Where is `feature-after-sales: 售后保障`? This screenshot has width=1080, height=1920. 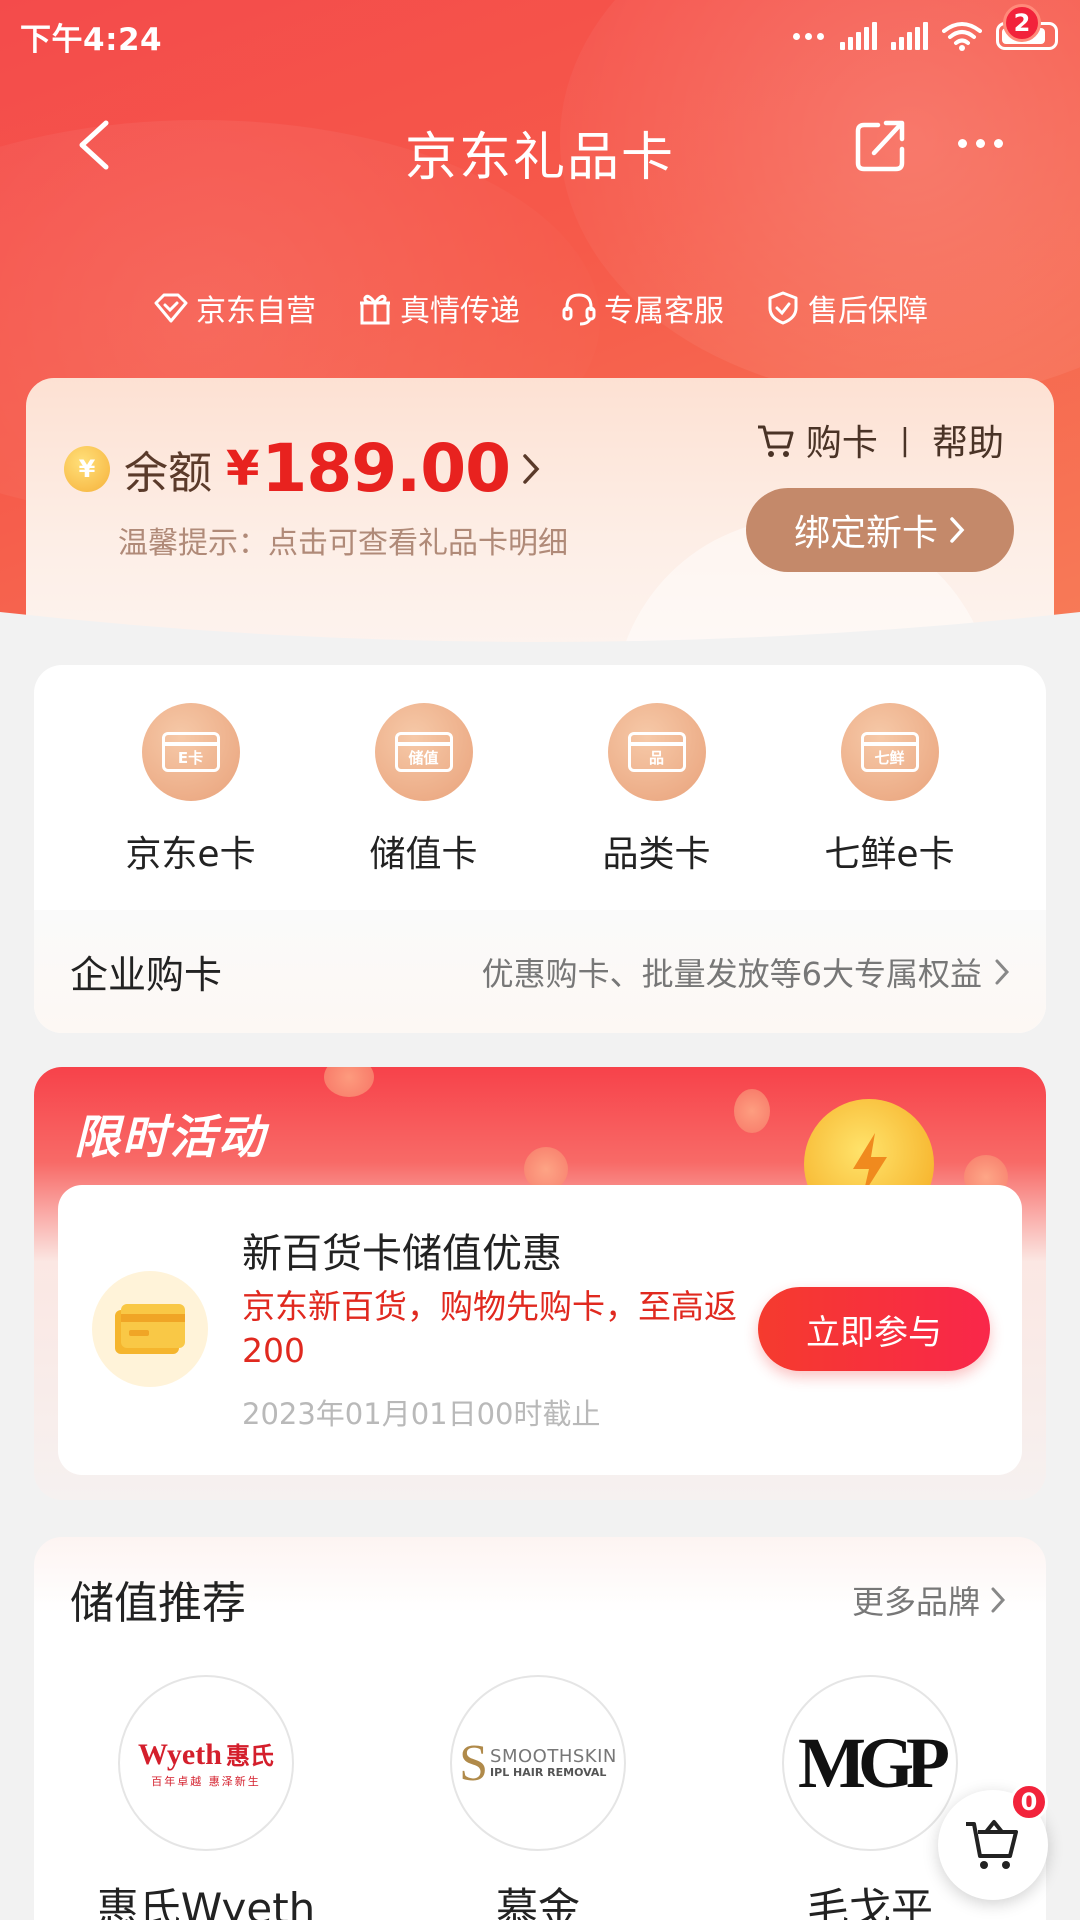 feature-after-sales: 售后保障 is located at coordinates (846, 308).